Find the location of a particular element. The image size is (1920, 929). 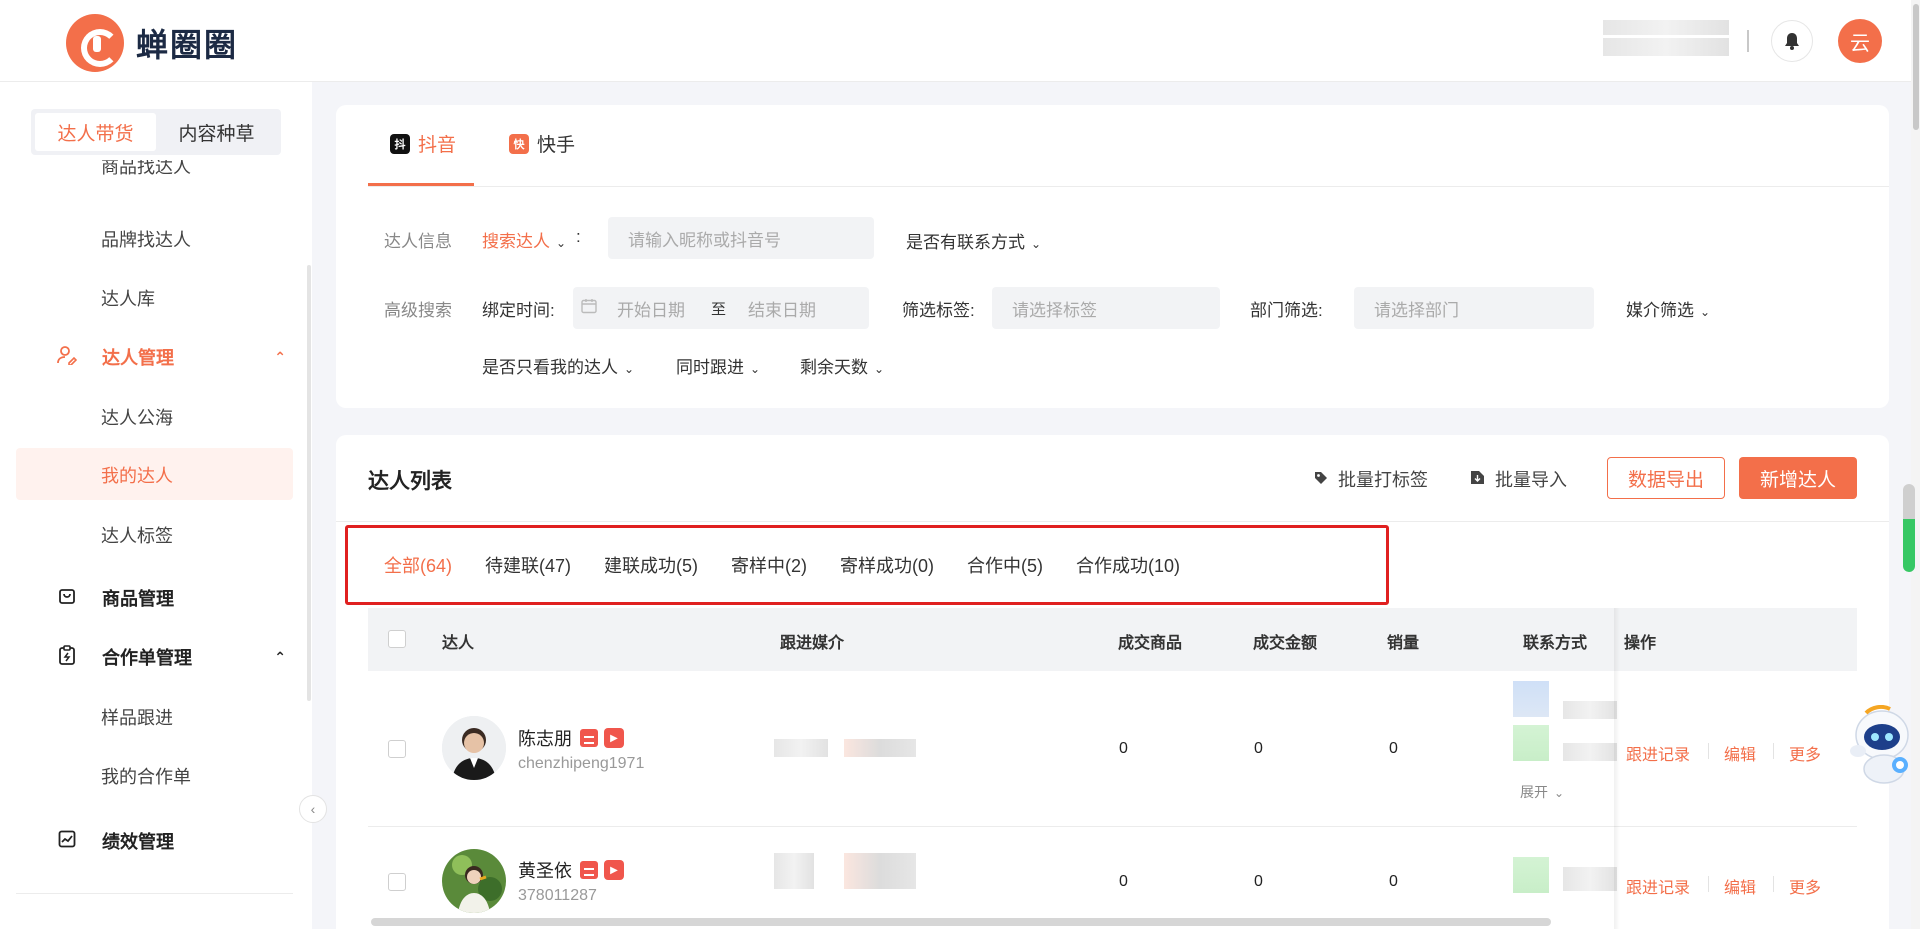

status-tab-connected: 建联成功(5) is located at coordinates (651, 565).